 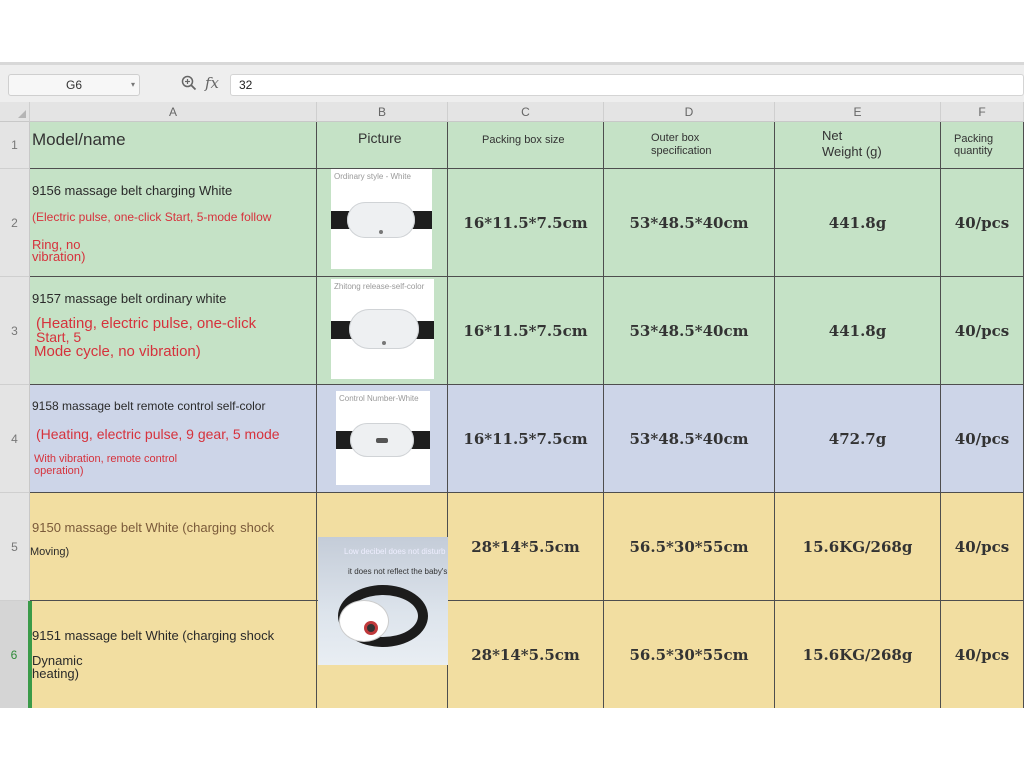 I want to click on chevron-down-icon: ▾, so click(x=133, y=85).